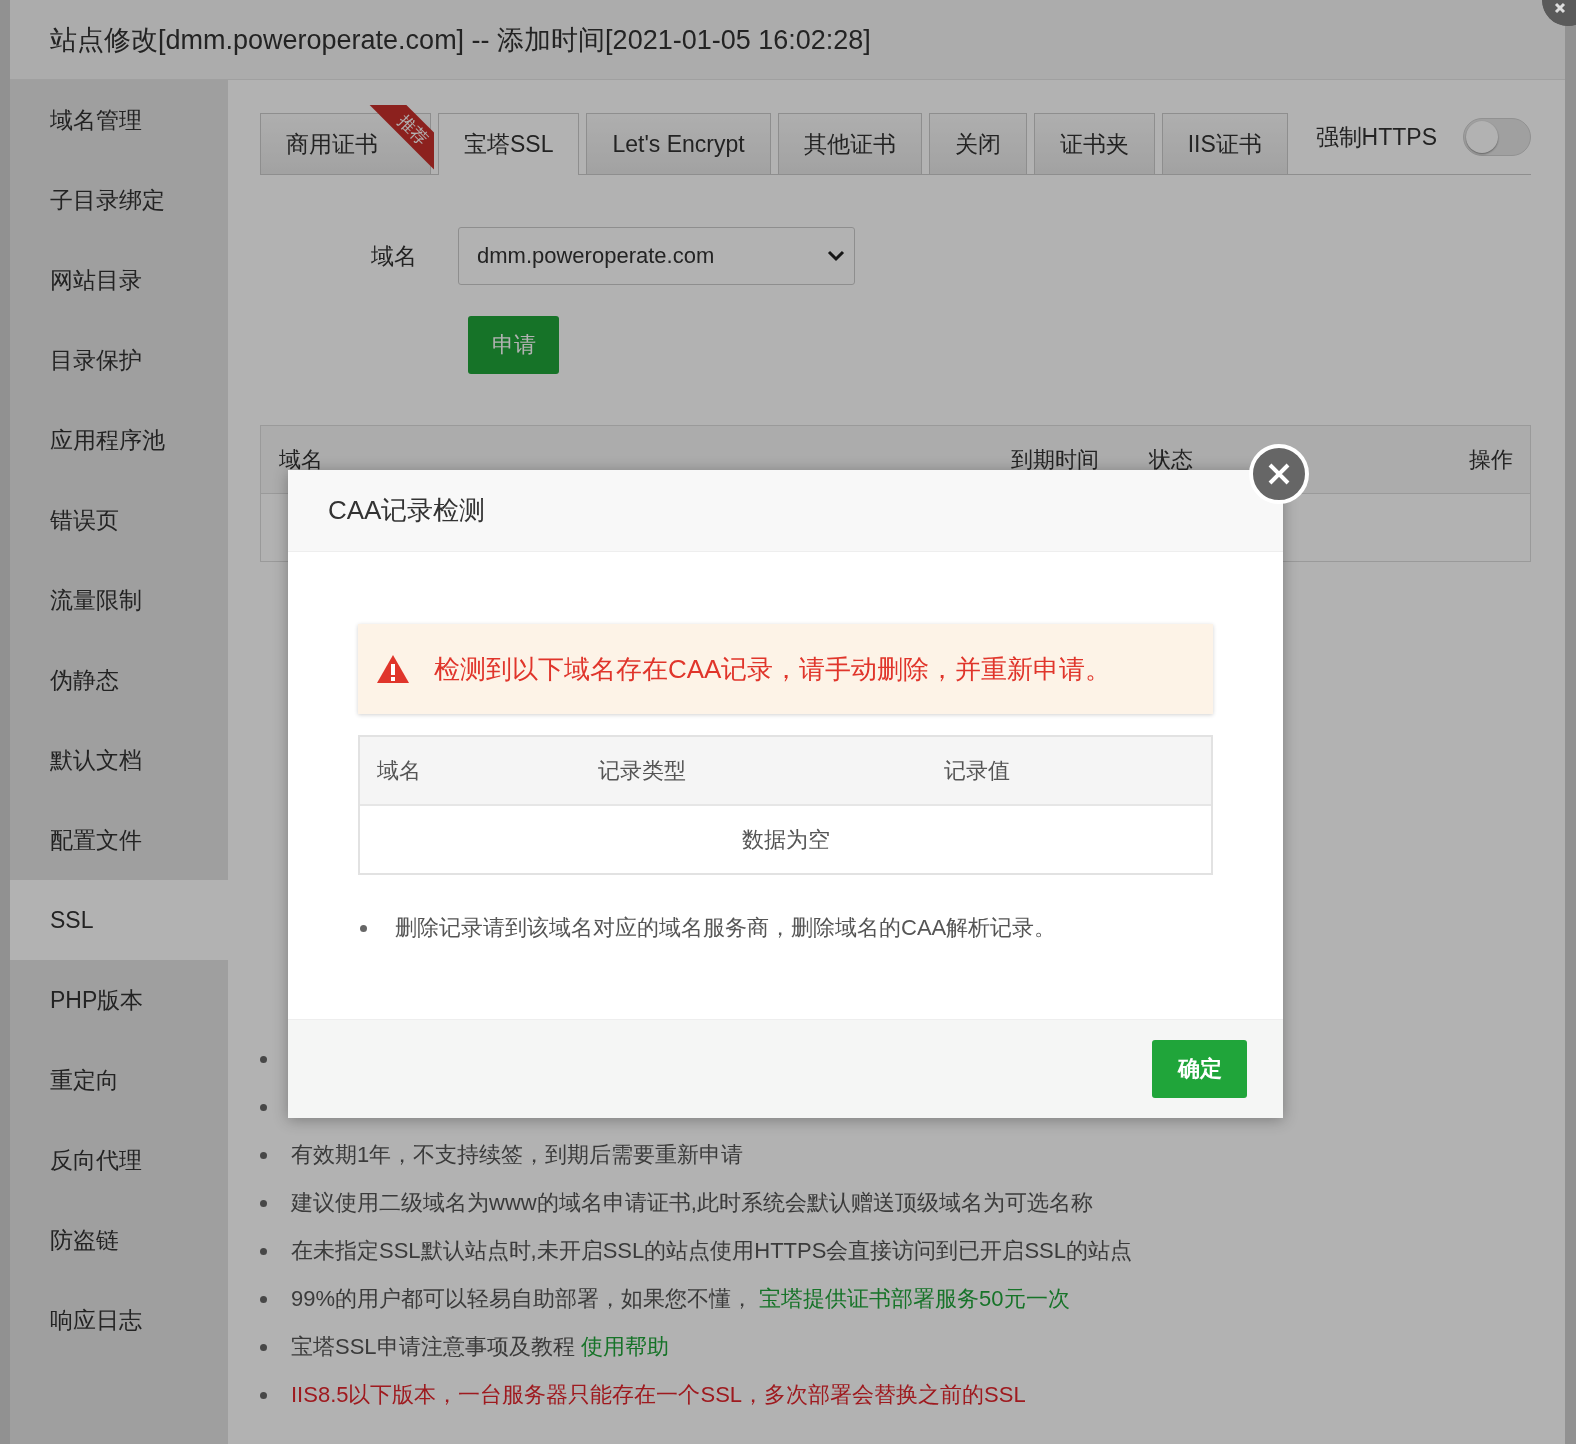 This screenshot has height=1444, width=1576. What do you see at coordinates (407, 510) in the screenshot?
I see `dialog-title: CAA记录检测` at bounding box center [407, 510].